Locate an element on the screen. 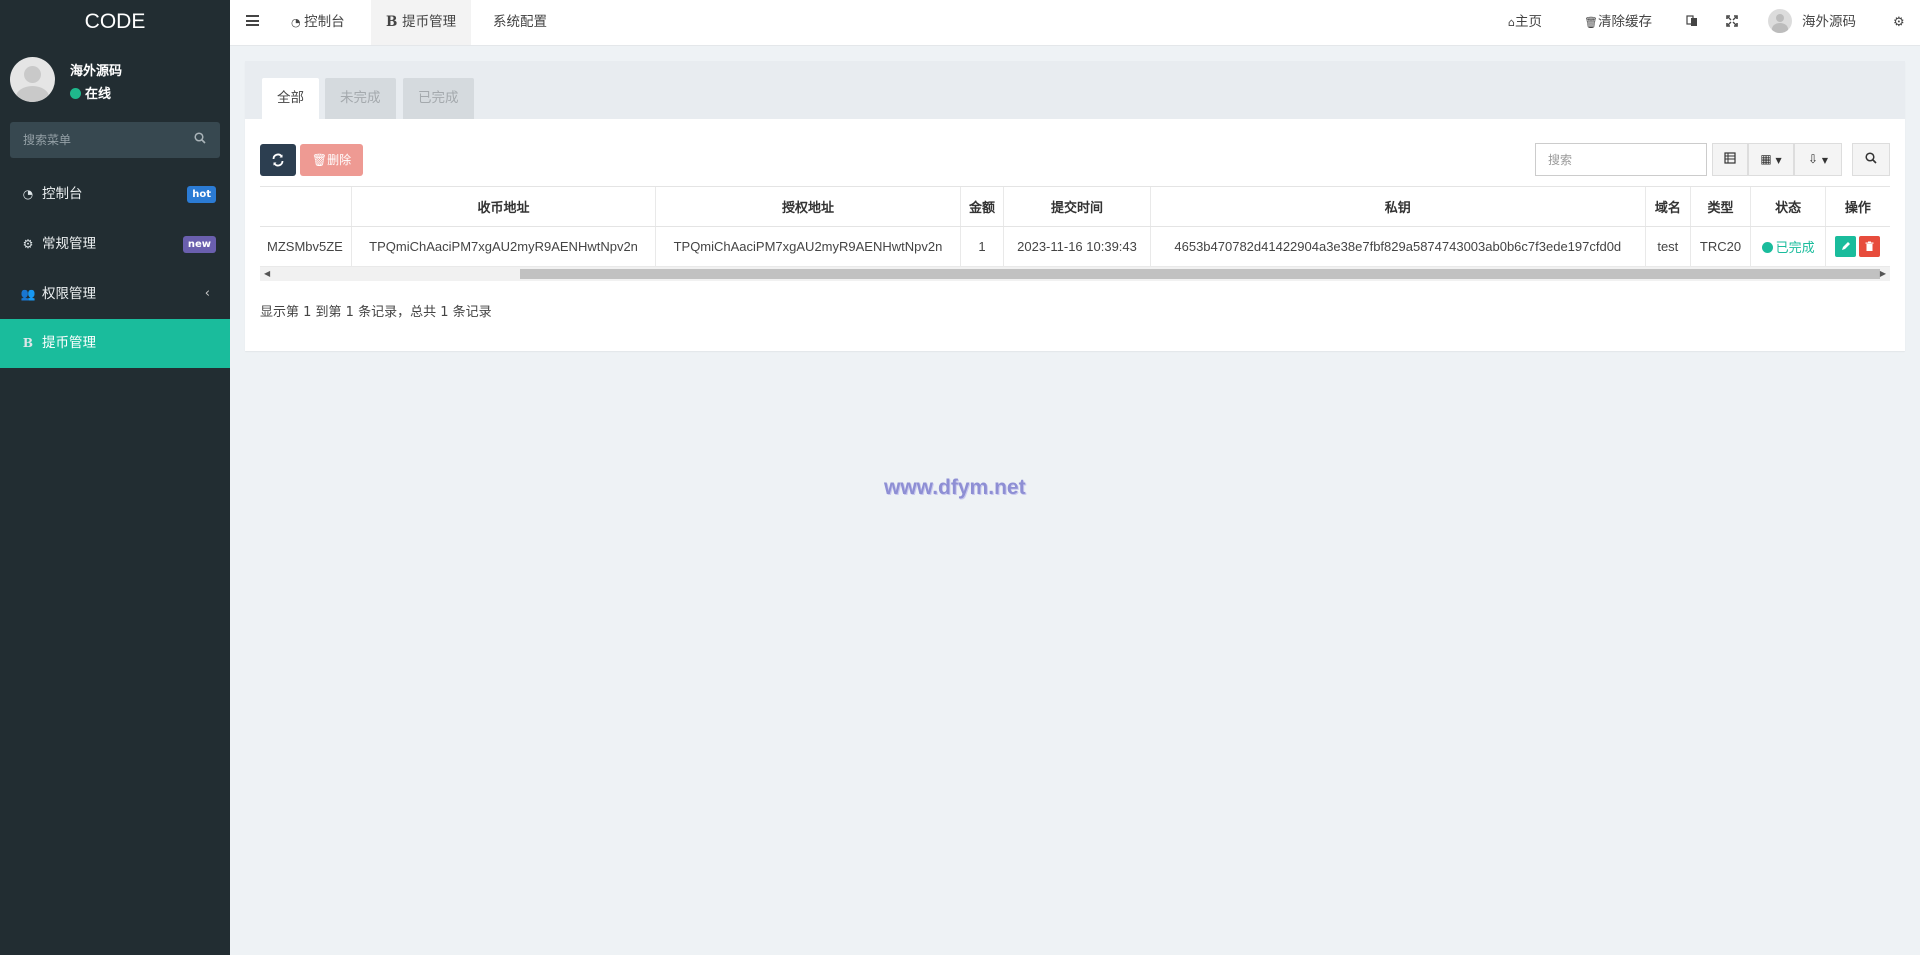  scrollbar-thumb is located at coordinates (1200, 274).